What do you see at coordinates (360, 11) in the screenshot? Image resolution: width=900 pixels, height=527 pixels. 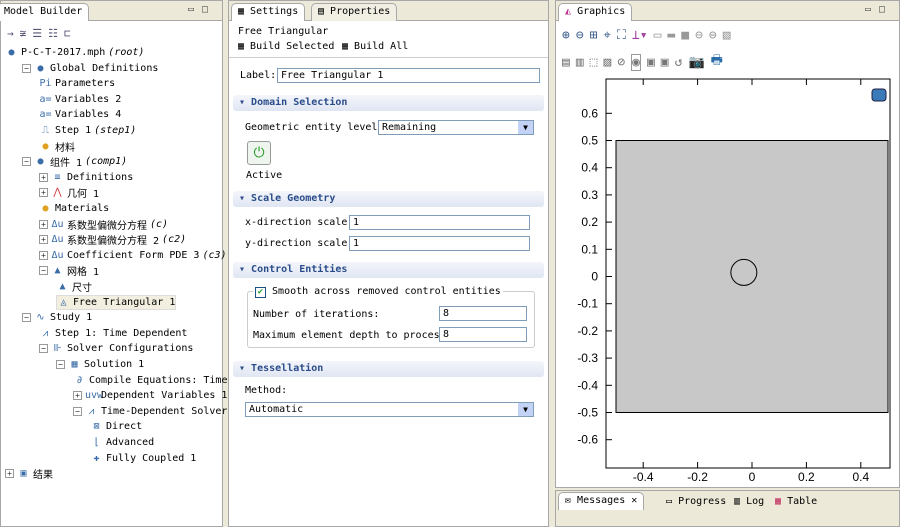 I see `tab-properties-label: Properties` at bounding box center [360, 11].